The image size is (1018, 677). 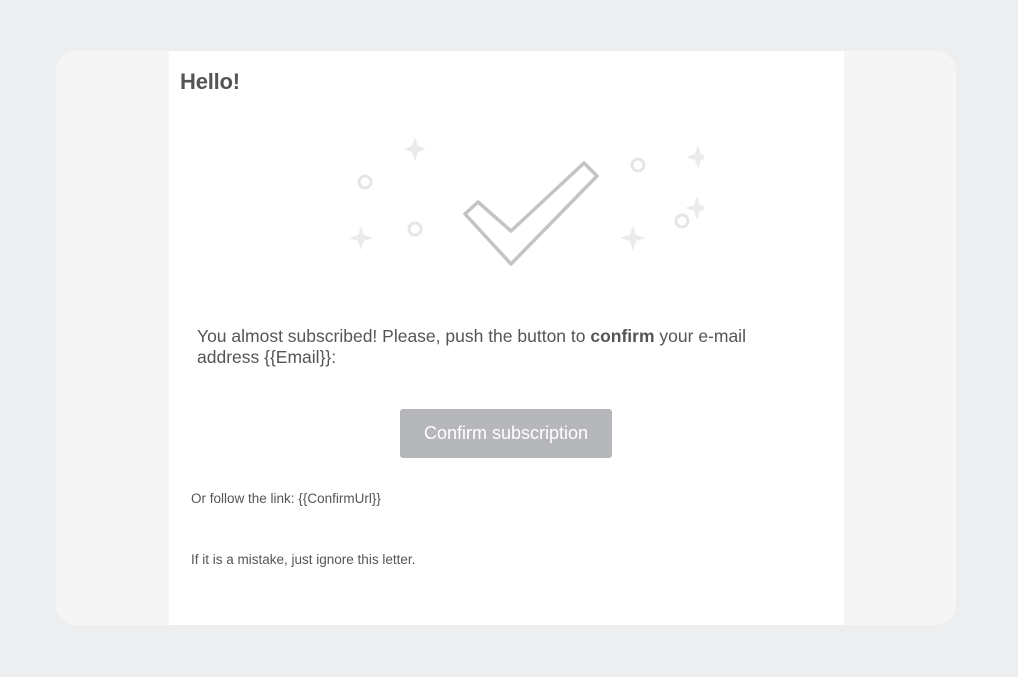 What do you see at coordinates (622, 336) in the screenshot?
I see `message-emphasis: confirm` at bounding box center [622, 336].